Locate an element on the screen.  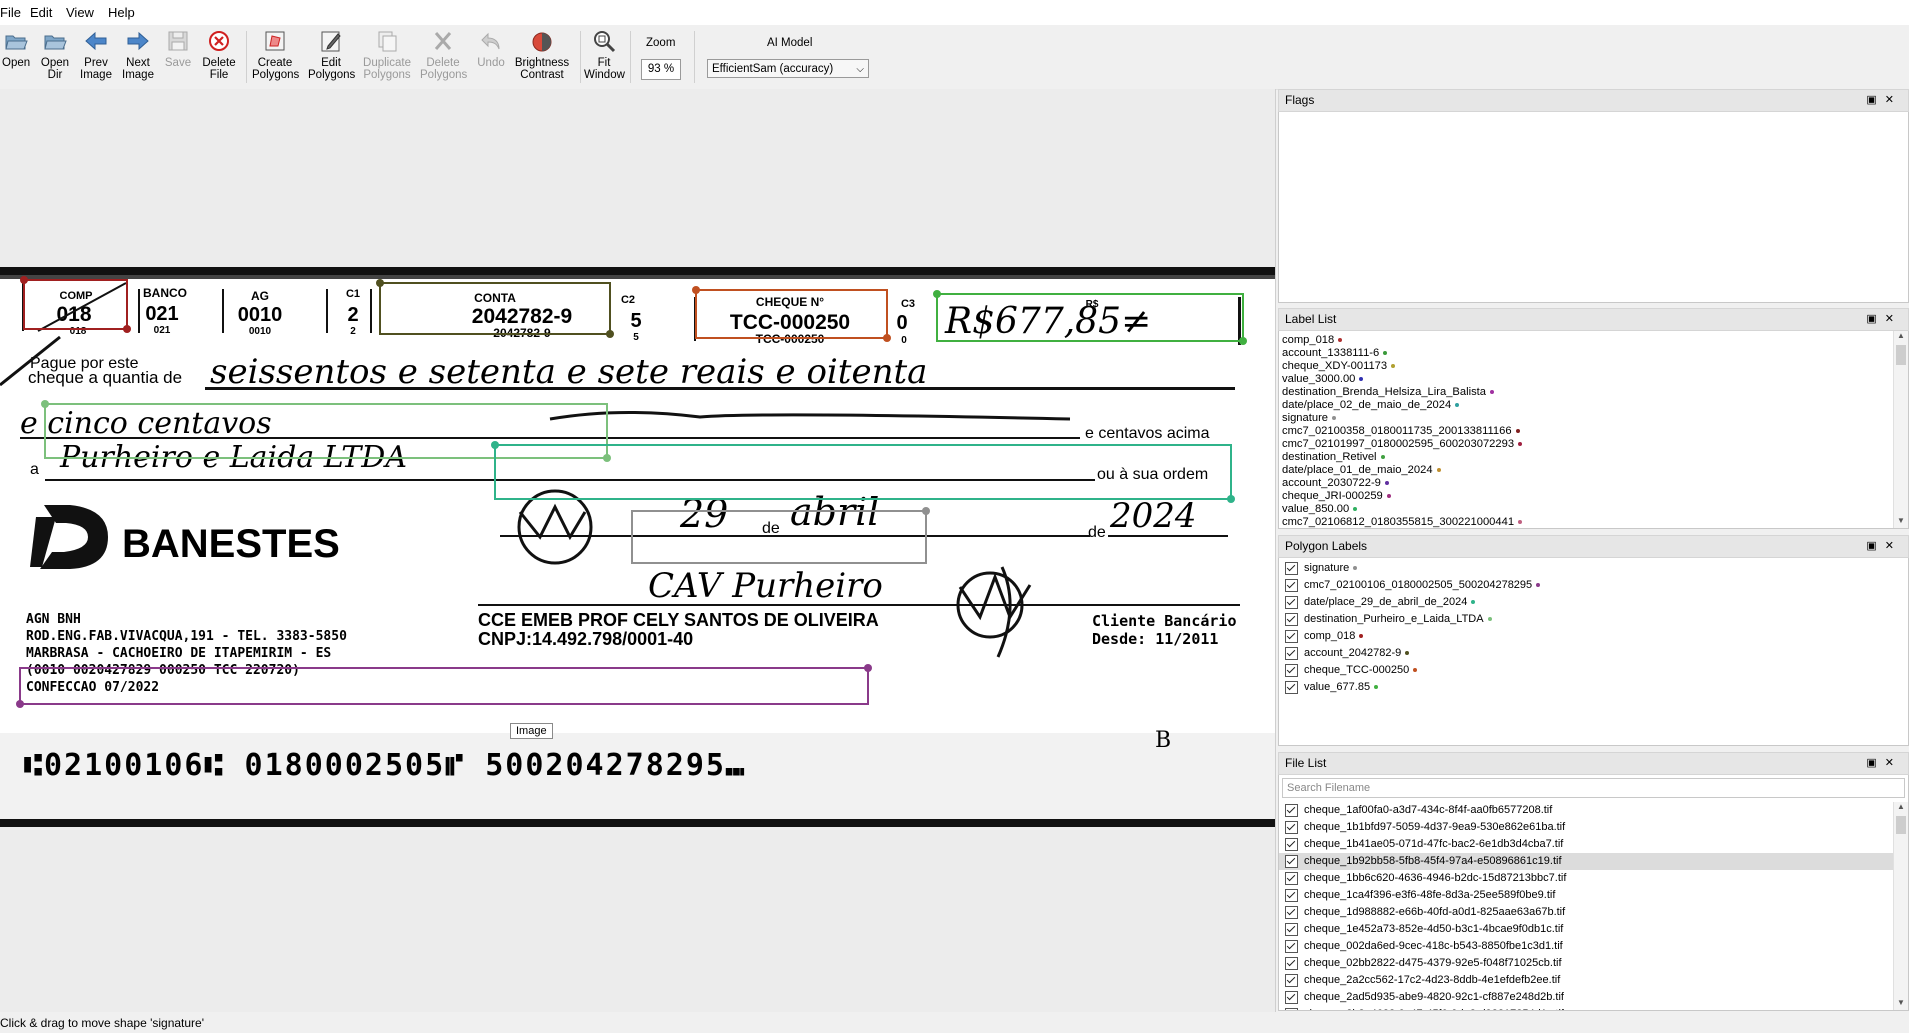
delete-polygons-button: Delete Polygons is located at coordinates (443, 55).